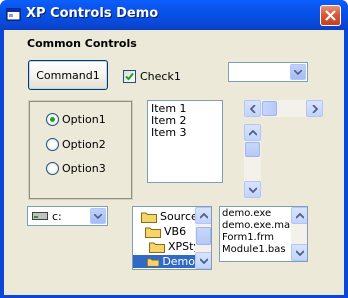  What do you see at coordinates (52, 144) in the screenshot?
I see `option2-radio` at bounding box center [52, 144].